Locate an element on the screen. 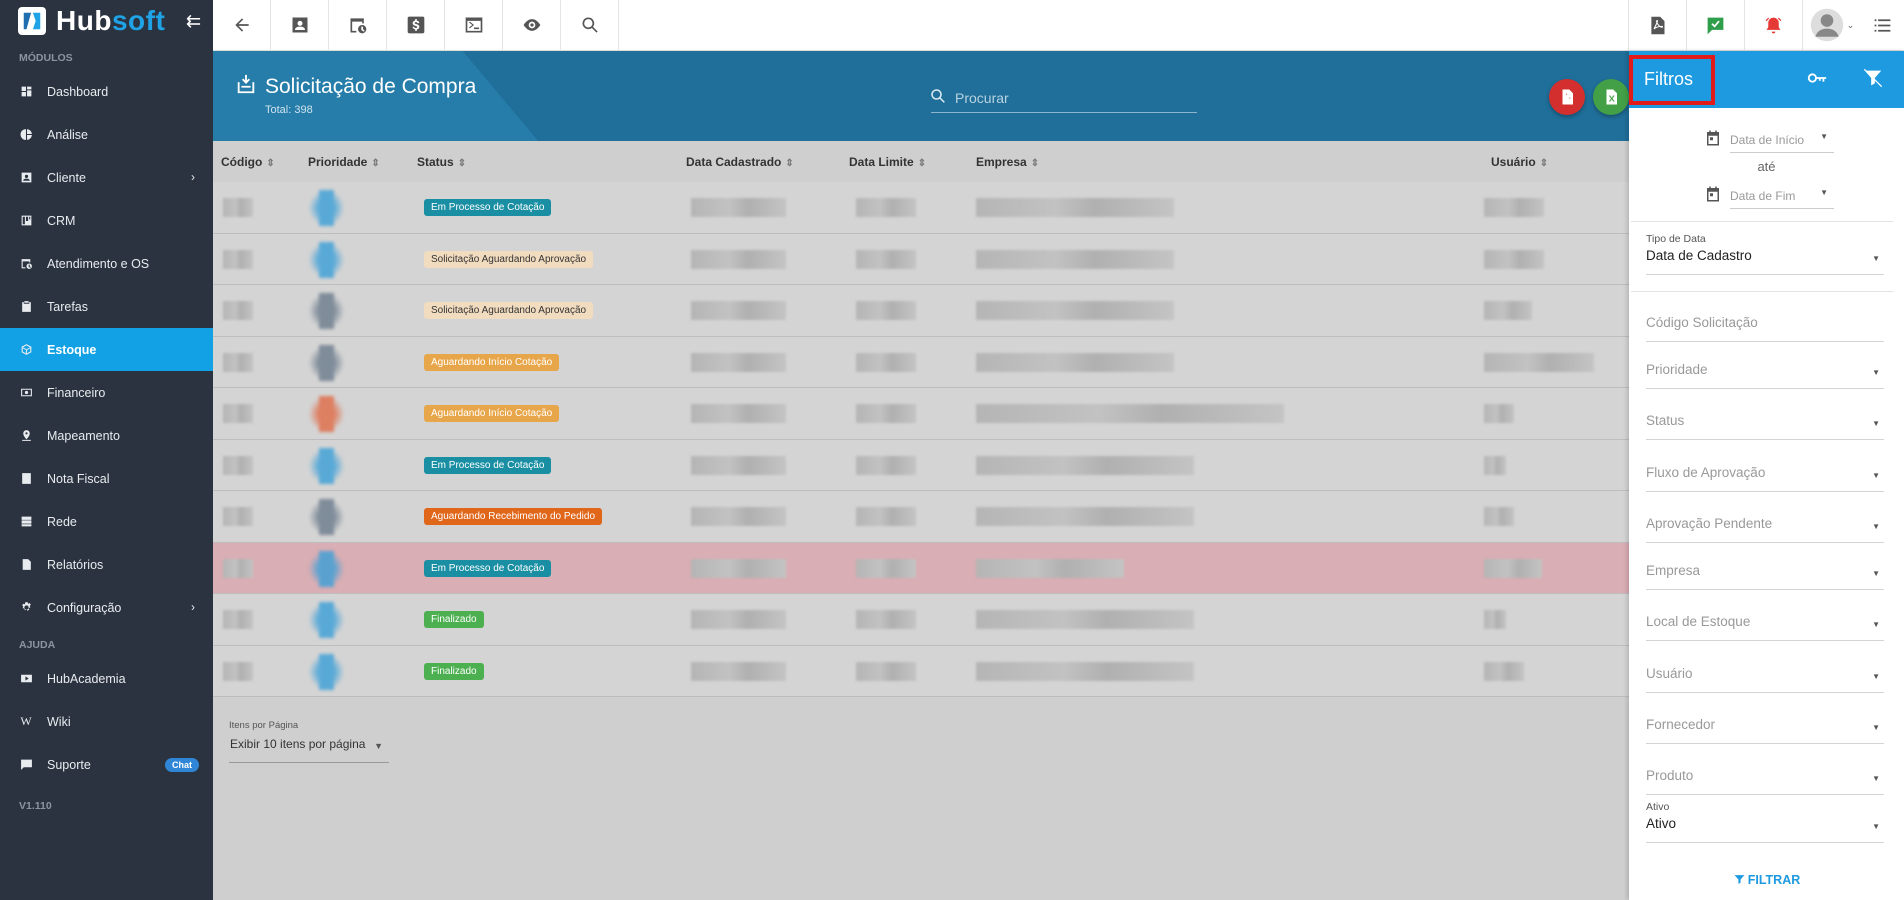 The width and height of the screenshot is (1904, 900). search-field is located at coordinates (1064, 99).